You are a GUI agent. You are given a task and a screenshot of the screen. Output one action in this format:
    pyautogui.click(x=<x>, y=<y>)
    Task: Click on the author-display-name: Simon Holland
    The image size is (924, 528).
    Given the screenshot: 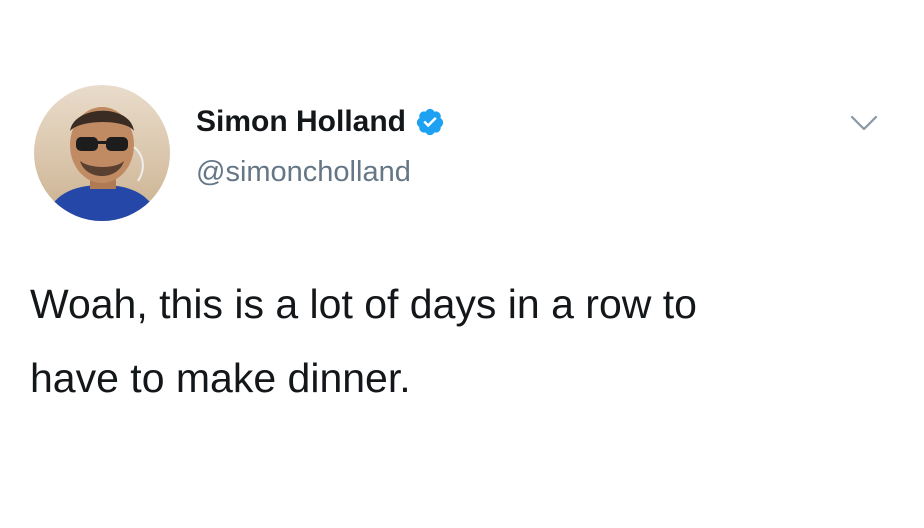 What is the action you would take?
    pyautogui.click(x=301, y=122)
    